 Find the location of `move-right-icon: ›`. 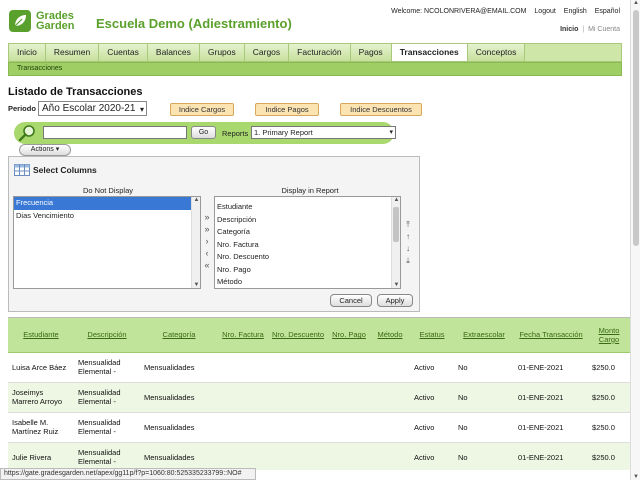

move-right-icon: › is located at coordinates (207, 241).